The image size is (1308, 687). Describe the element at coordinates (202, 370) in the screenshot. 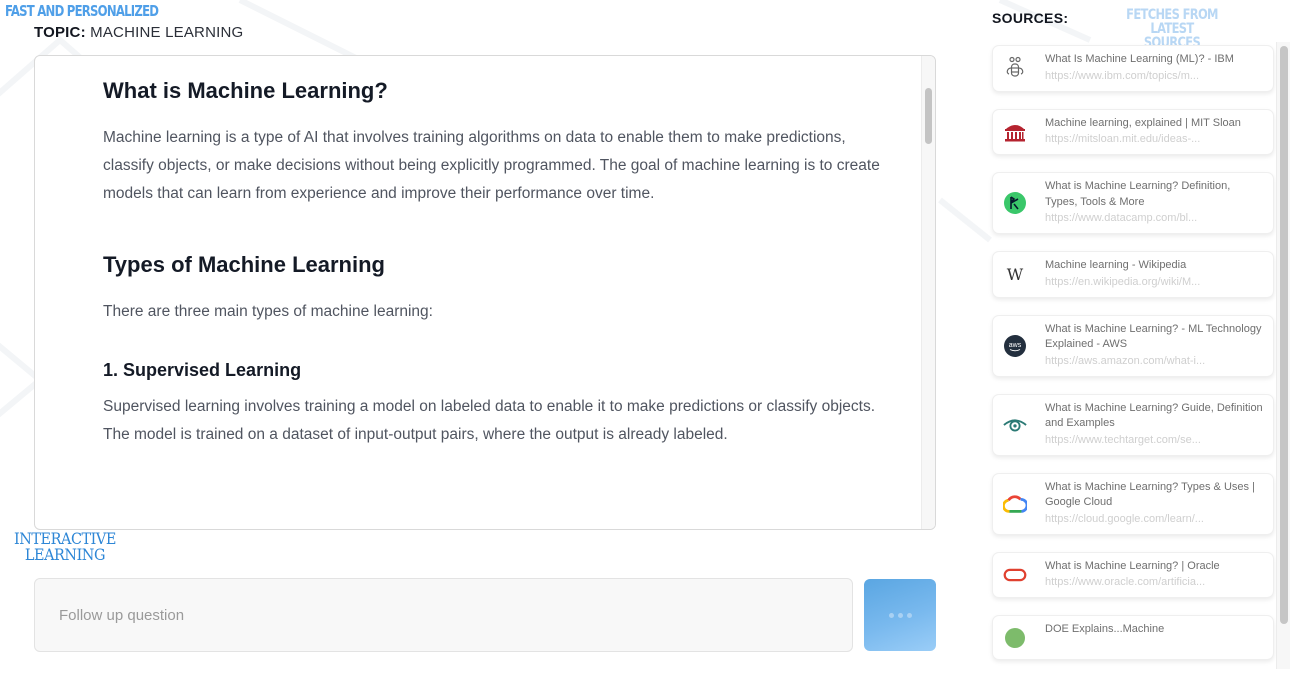

I see `heading-supervised: 1. Supervised Learning` at that location.